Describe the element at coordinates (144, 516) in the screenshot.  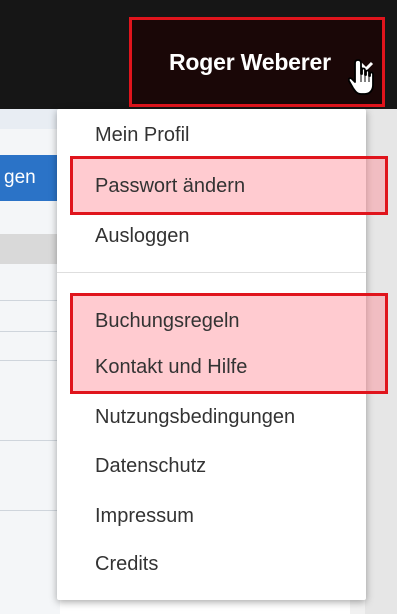
I see `menu-item-impressum: Impressum` at that location.